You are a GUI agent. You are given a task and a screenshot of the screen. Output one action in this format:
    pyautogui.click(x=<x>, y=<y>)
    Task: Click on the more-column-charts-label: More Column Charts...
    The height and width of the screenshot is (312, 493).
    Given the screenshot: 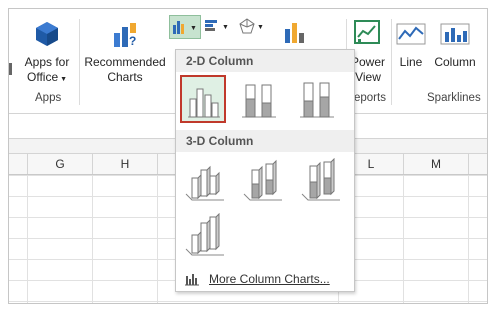 What is the action you would take?
    pyautogui.click(x=269, y=279)
    